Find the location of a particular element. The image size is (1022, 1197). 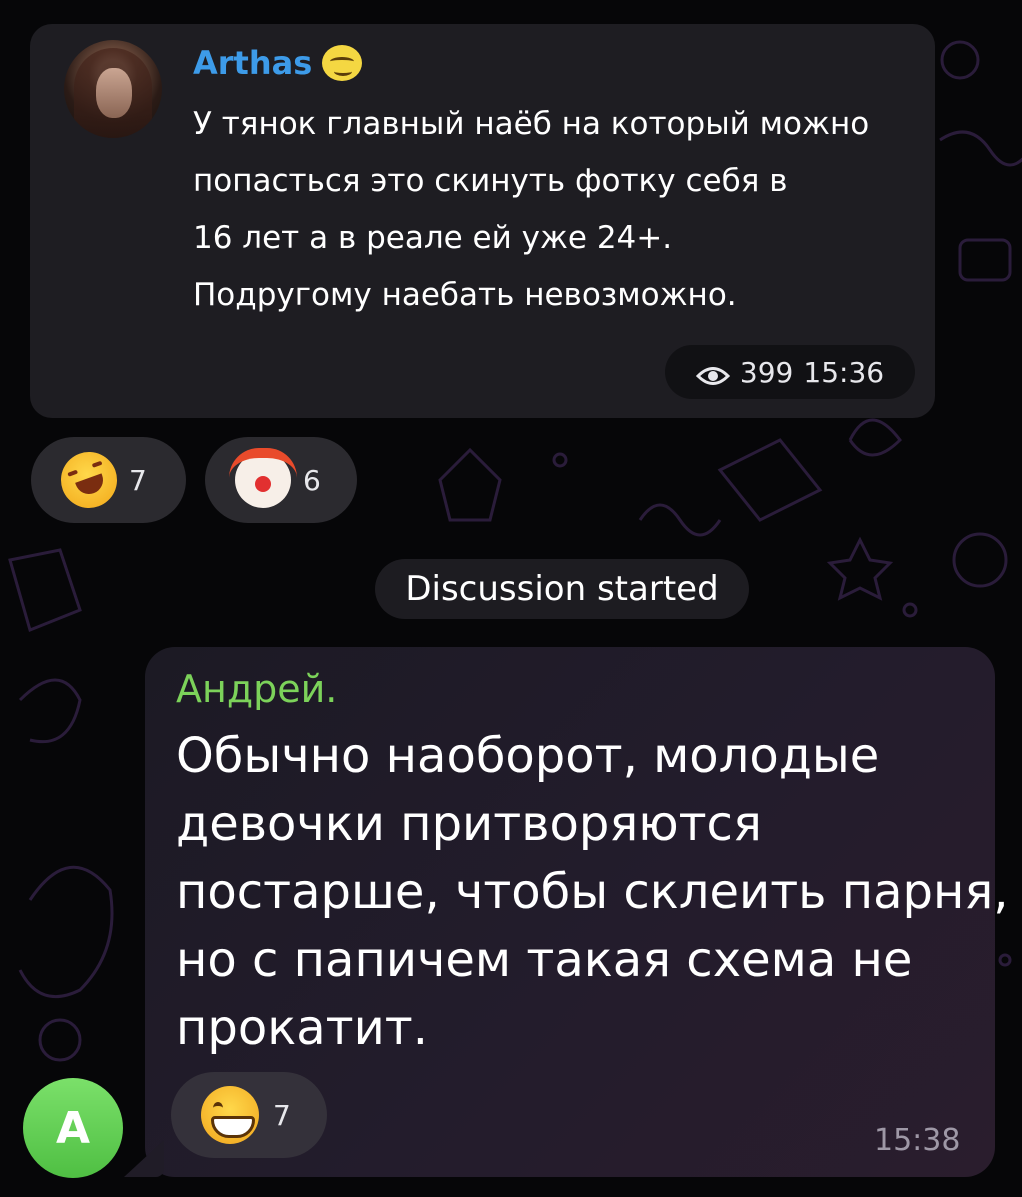

post-text-line: попасться это скинуть фотку себя в is located at coordinates (490, 181).